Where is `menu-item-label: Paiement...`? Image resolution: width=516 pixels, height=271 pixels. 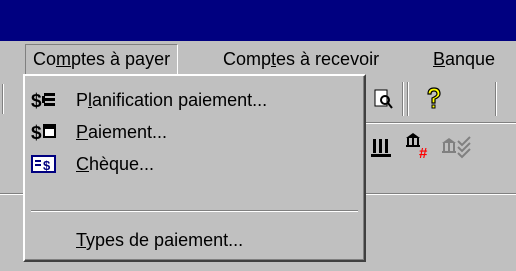 menu-item-label: Paiement... is located at coordinates (122, 132).